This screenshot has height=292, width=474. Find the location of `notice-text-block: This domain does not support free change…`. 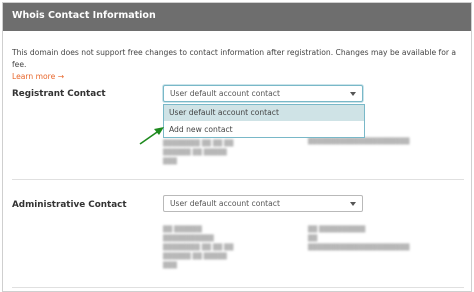

notice-text-block: This domain does not support free change… is located at coordinates (237, 65).